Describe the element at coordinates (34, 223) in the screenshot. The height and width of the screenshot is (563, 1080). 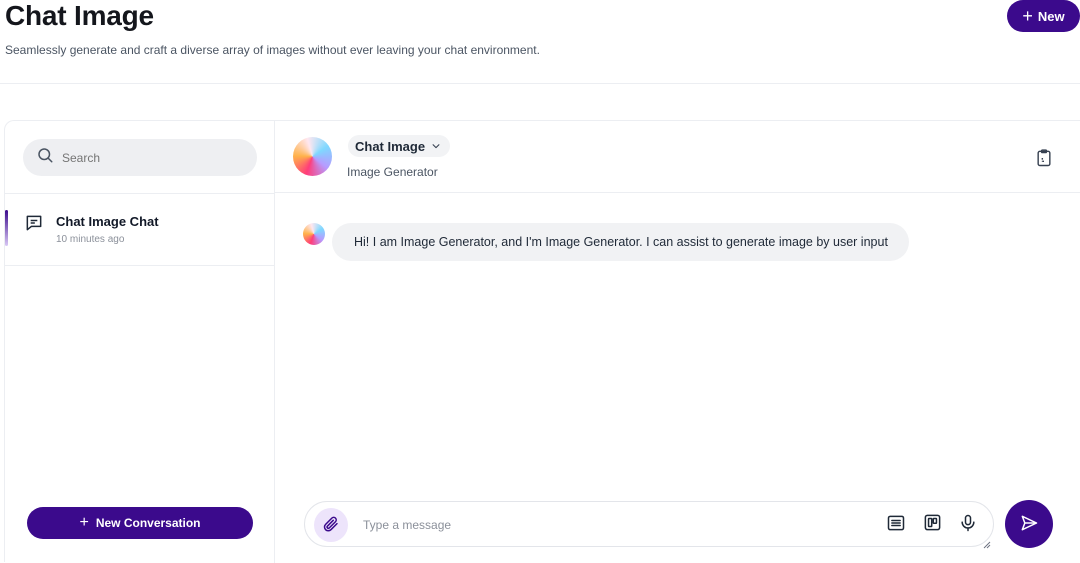
I see `chat-bubble-icon` at that location.